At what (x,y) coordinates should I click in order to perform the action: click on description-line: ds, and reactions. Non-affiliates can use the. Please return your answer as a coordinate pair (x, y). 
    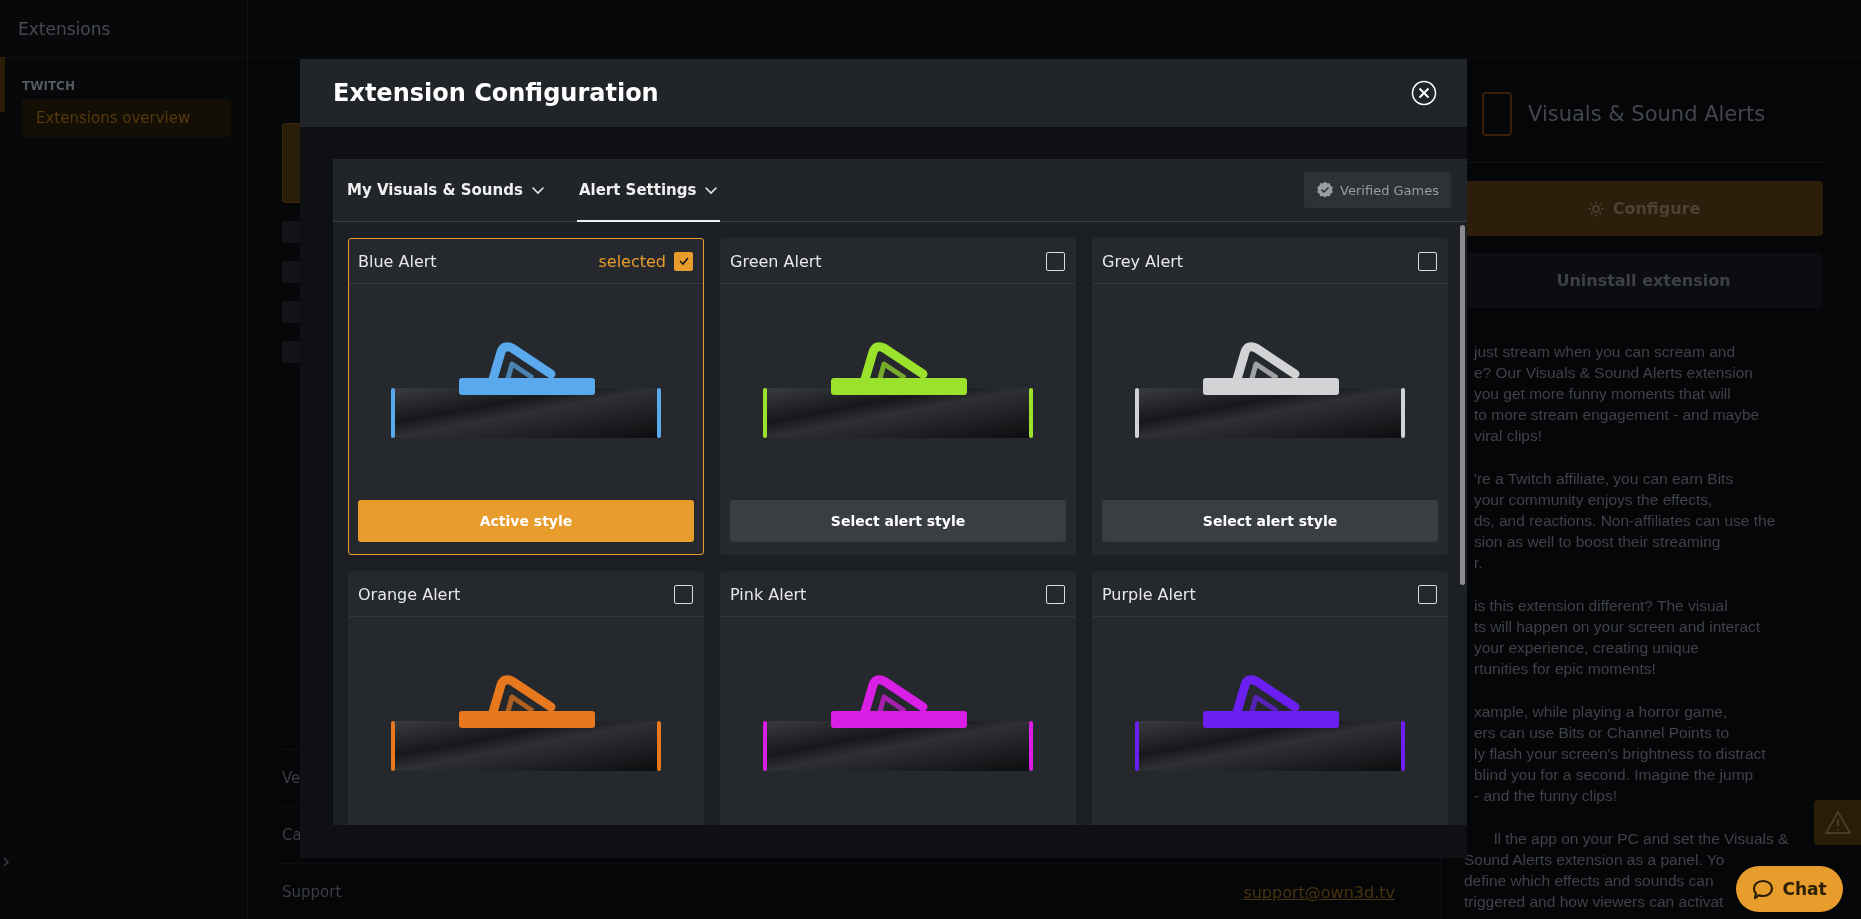
    Looking at the image, I should click on (1625, 521).